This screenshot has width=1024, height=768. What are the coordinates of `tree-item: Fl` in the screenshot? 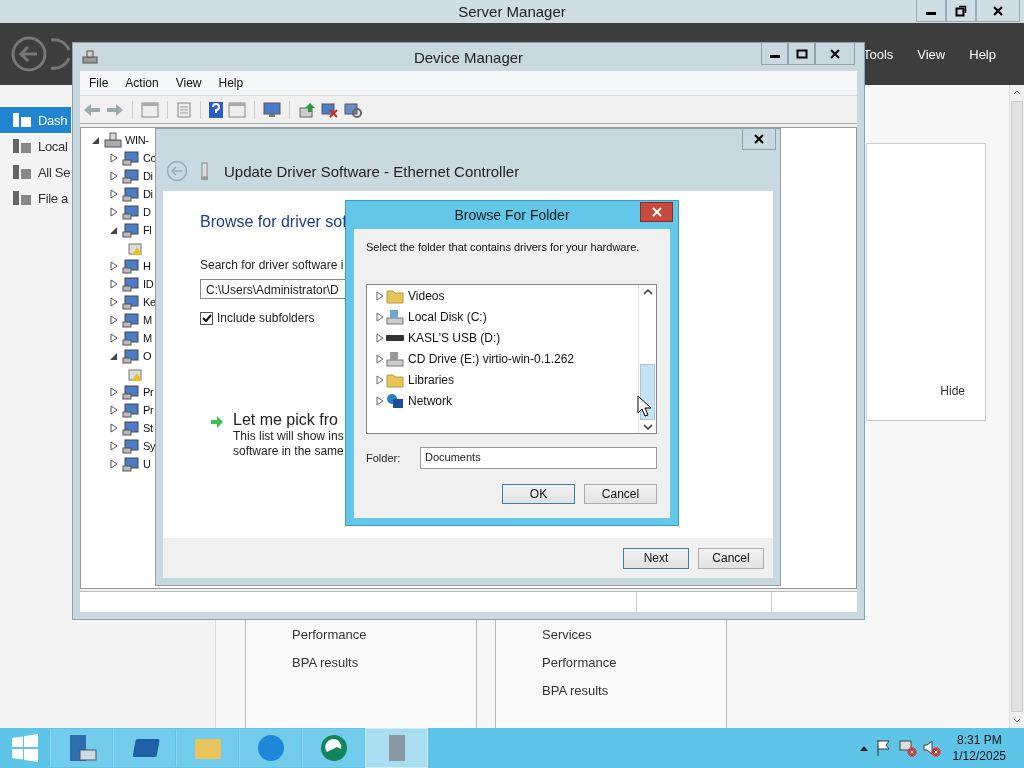 It's located at (147, 230).